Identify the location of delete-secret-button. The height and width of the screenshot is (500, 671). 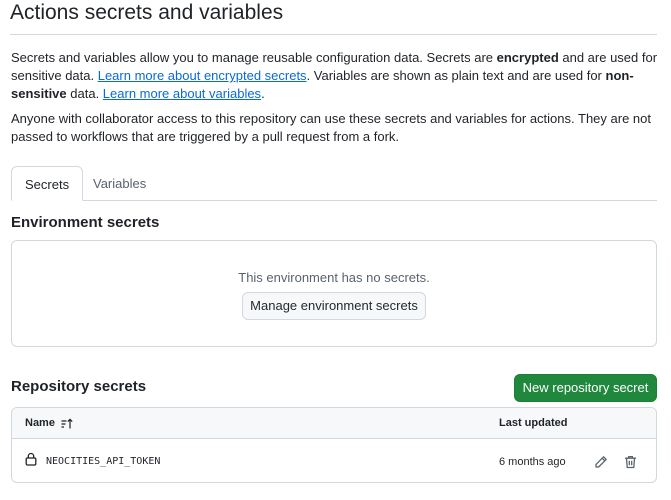
(630, 462).